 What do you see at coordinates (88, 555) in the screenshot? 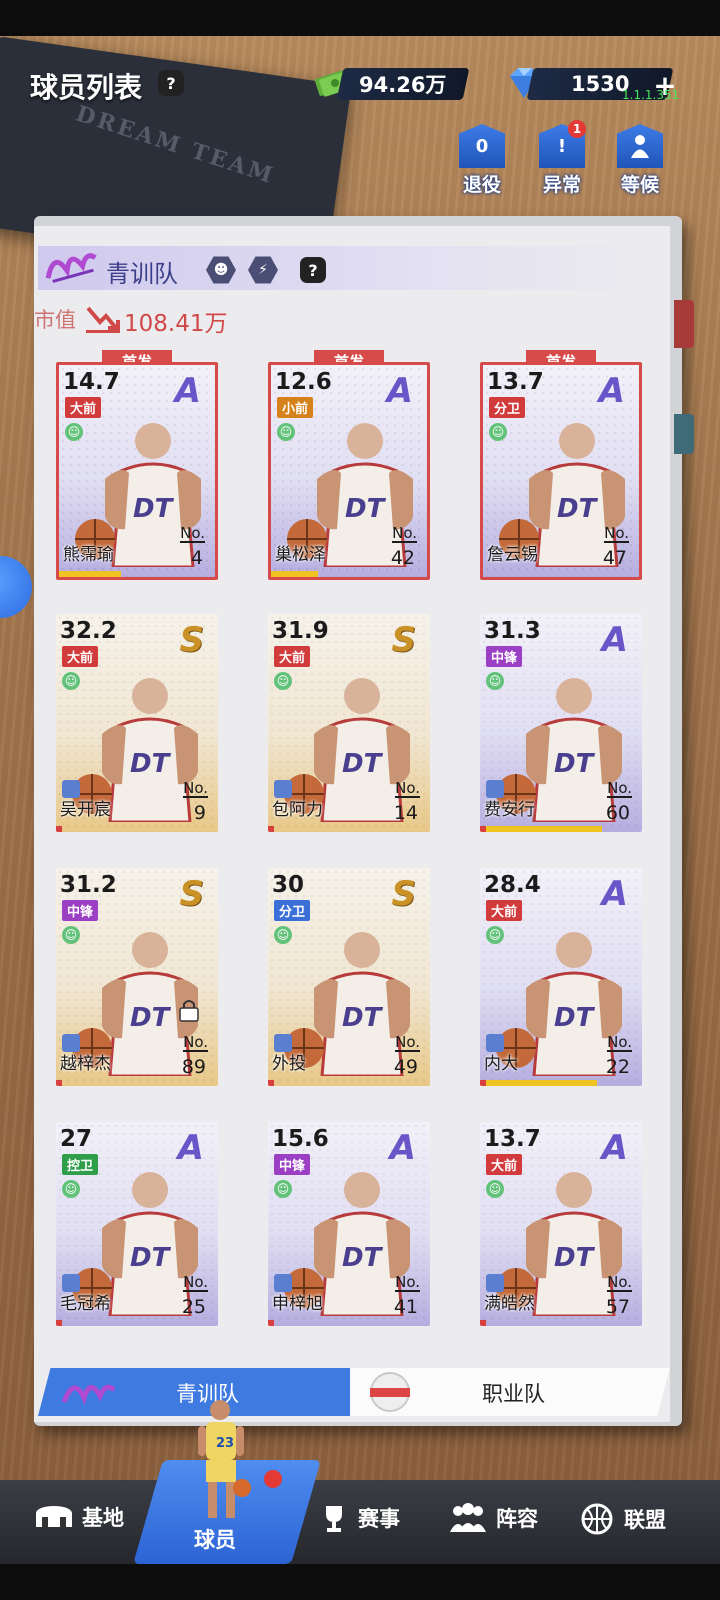
I see `player-name: 熊霈瑜` at bounding box center [88, 555].